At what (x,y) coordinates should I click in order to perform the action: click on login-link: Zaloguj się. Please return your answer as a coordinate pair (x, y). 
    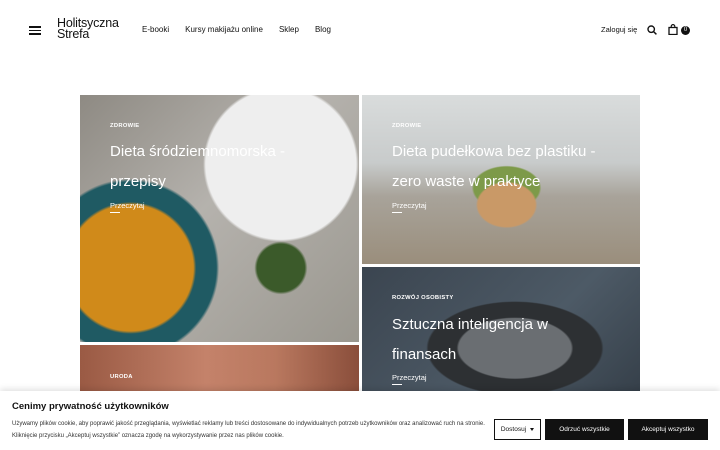
    Looking at the image, I should click on (619, 29).